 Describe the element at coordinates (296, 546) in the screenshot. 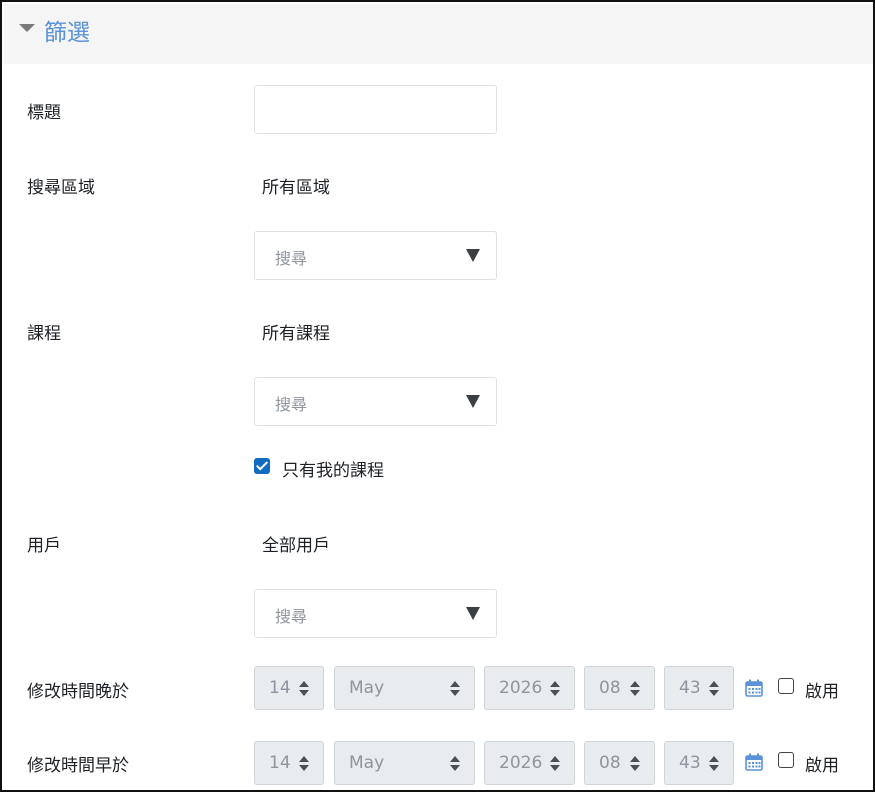

I see `user-selected: 全部用戶` at that location.